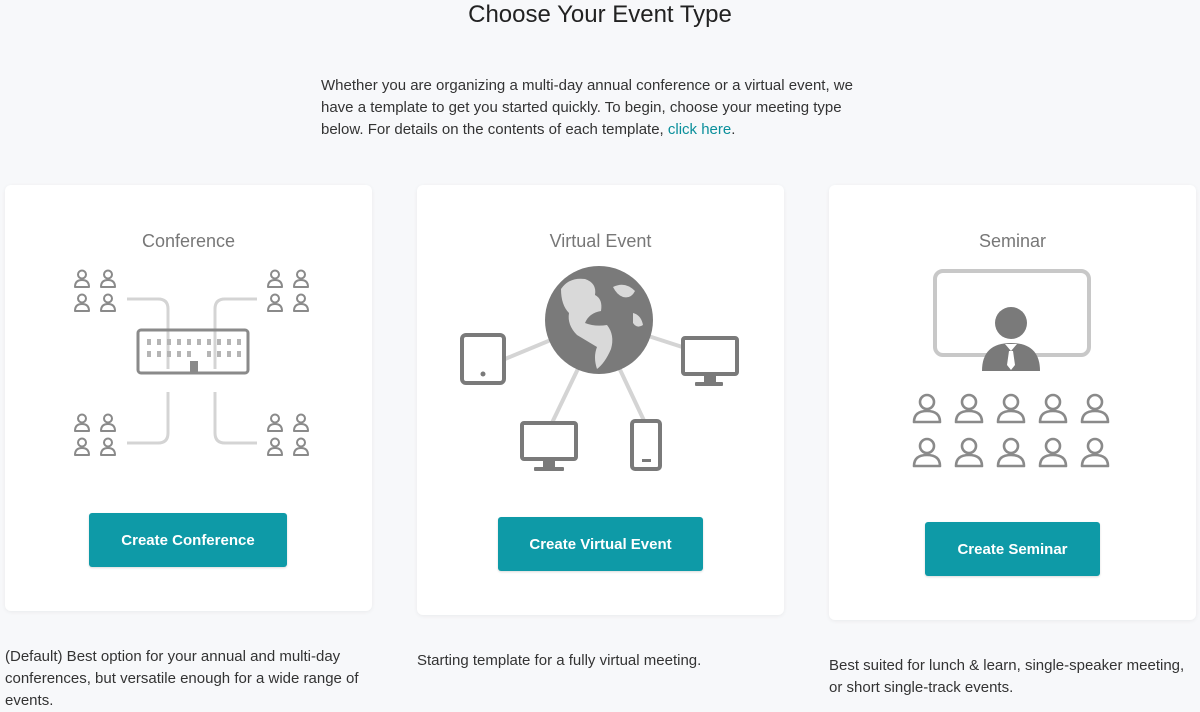  Describe the element at coordinates (195, 370) in the screenshot. I see `conference-network-icon` at that location.